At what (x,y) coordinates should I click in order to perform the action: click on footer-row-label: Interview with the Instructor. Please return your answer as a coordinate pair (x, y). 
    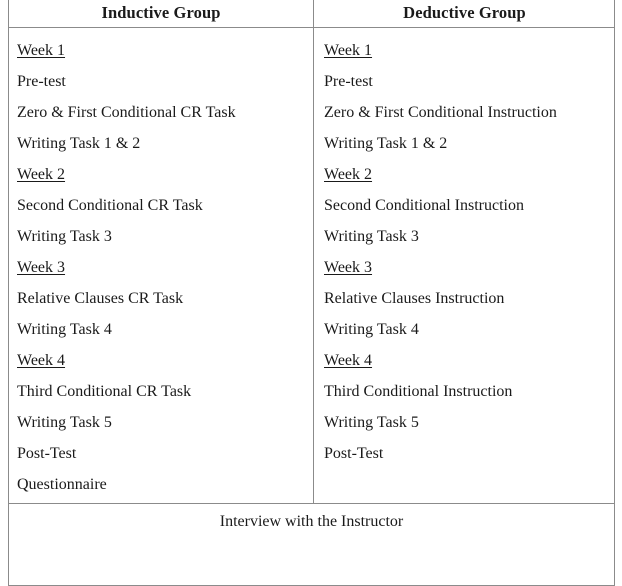
    Looking at the image, I should click on (311, 521).